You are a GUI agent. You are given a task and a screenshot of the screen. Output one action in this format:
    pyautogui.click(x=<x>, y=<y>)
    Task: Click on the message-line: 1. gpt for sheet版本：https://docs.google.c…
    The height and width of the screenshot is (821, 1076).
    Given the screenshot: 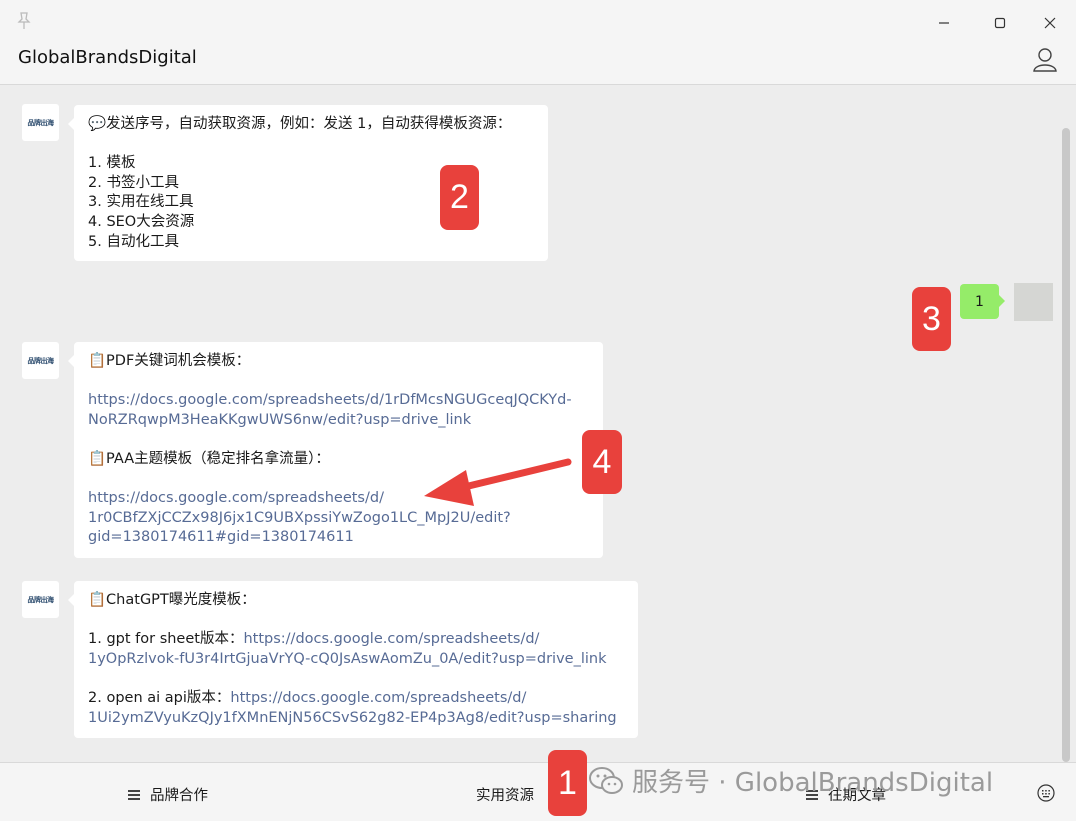 What is the action you would take?
    pyautogui.click(x=356, y=640)
    